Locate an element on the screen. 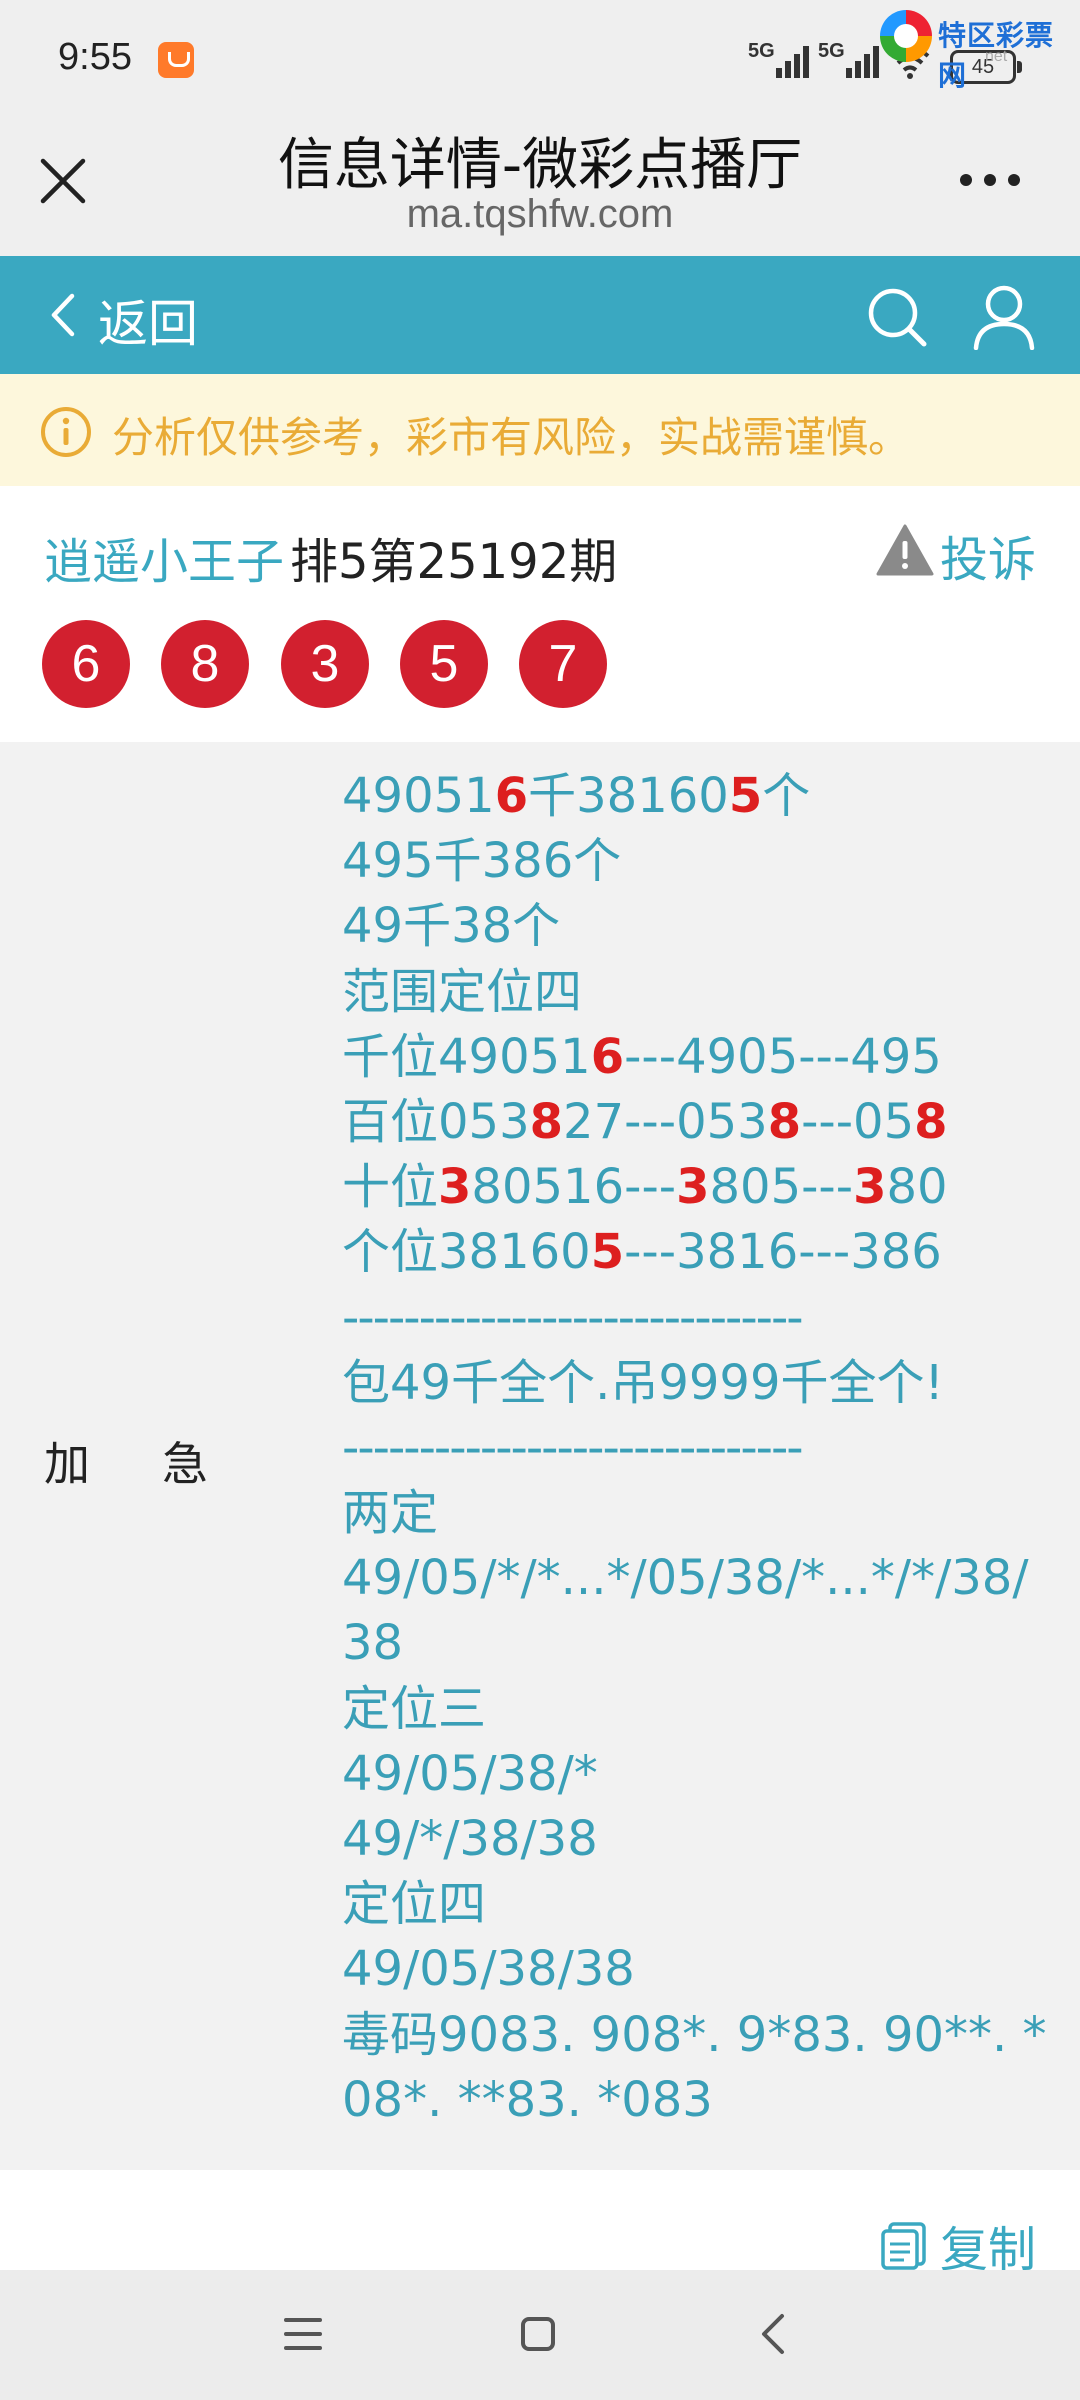 The height and width of the screenshot is (2400, 1080). analysis-line: 两定 is located at coordinates (692, 1513).